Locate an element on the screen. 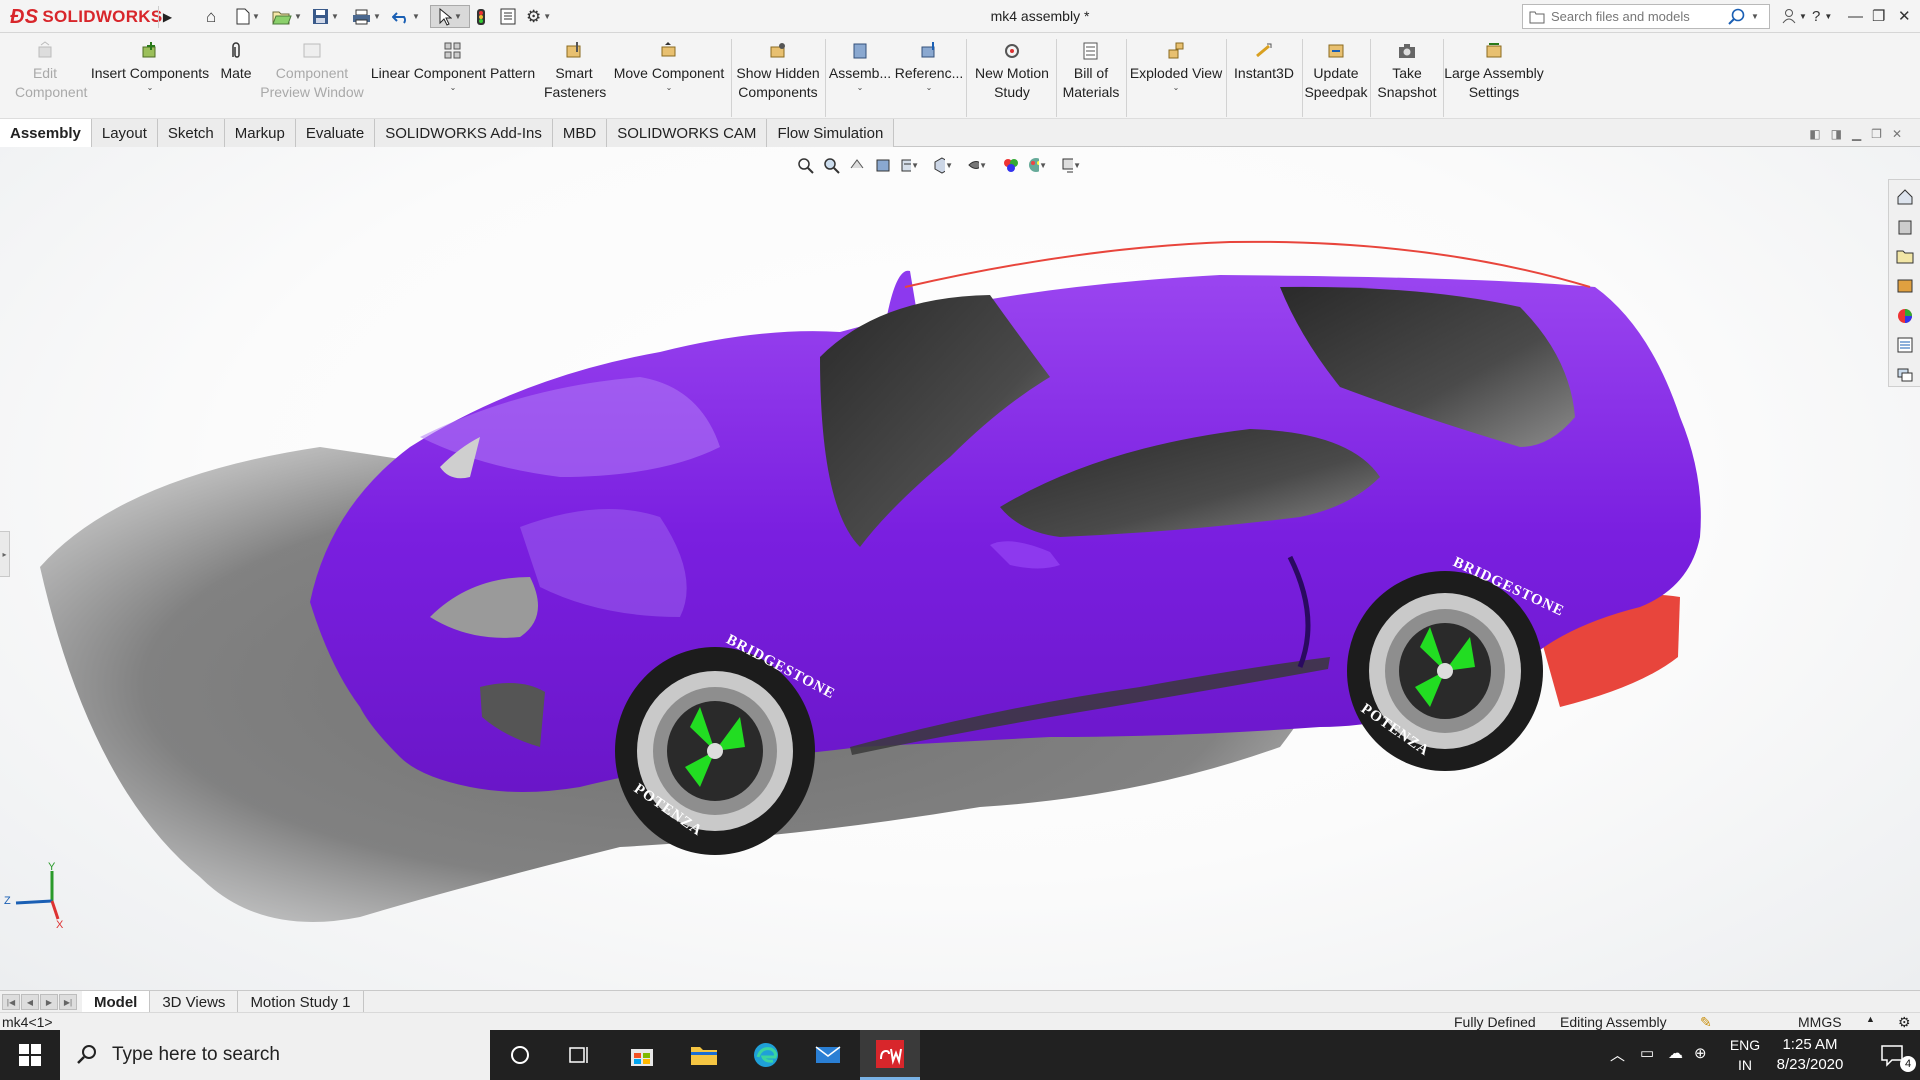 This screenshot has width=1920, height=1080. tab-solidworks-addins: SOLIDWORKS Add-Ins is located at coordinates (464, 133).